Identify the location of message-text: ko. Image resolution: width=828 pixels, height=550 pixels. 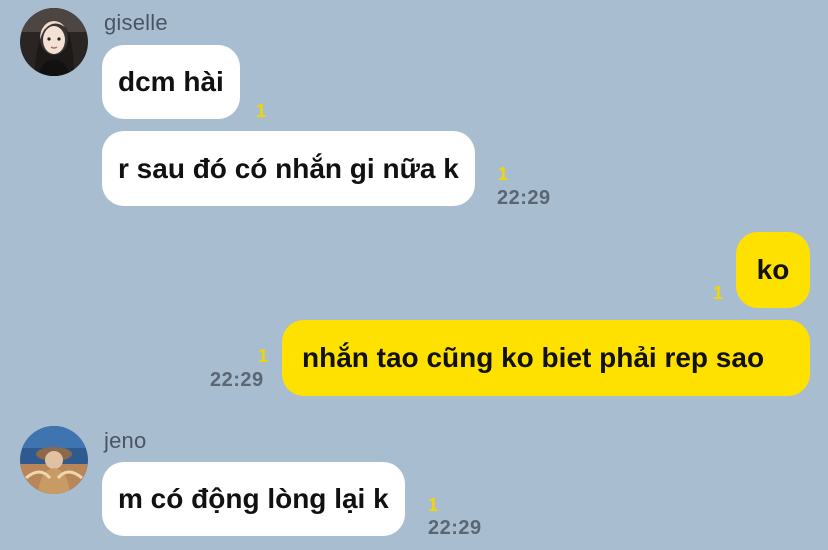
(773, 269).